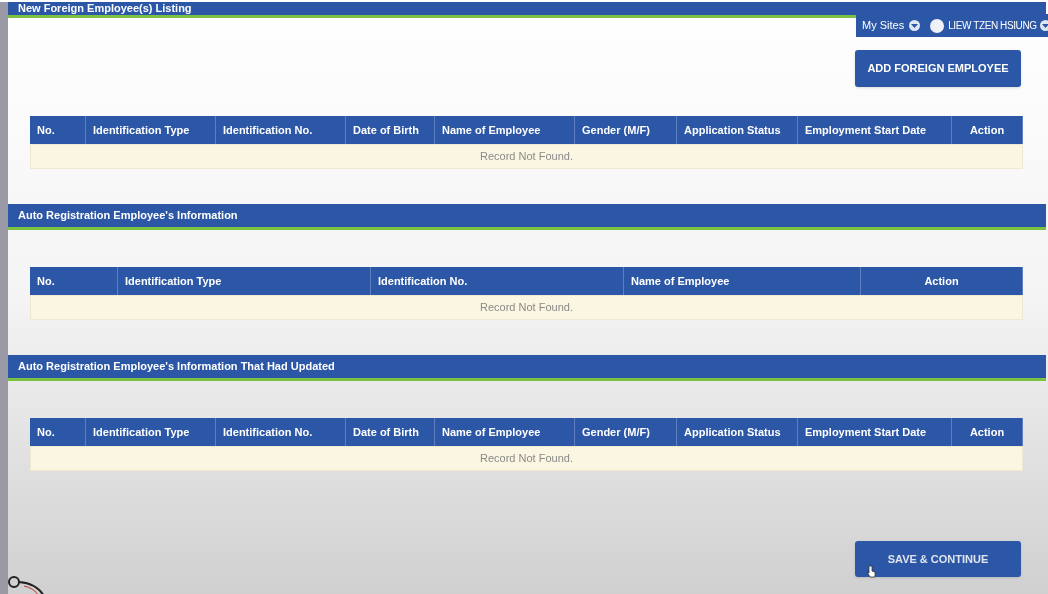 The height and width of the screenshot is (594, 1048). Describe the element at coordinates (938, 68) in the screenshot. I see `add-foreign-employee-button: ADD FOREIGN EMPLOYEE` at that location.